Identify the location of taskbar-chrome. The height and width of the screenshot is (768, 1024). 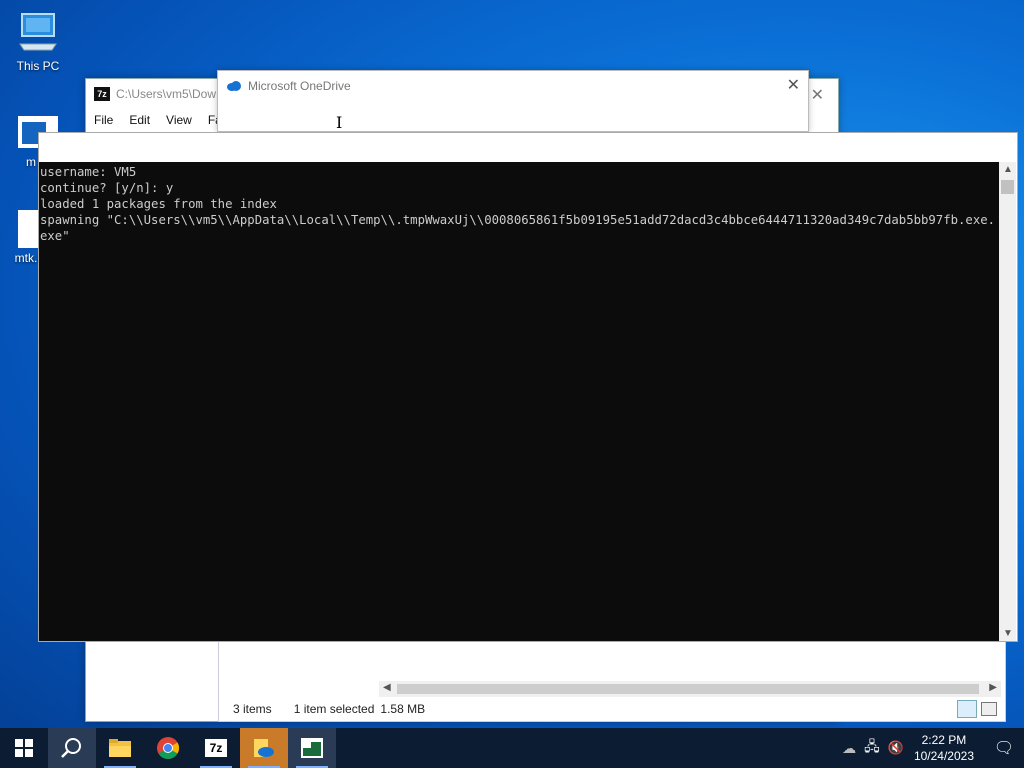
(168, 748).